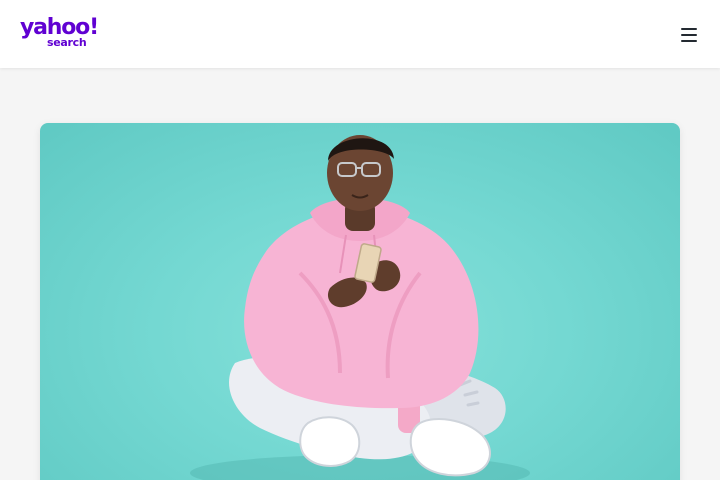  What do you see at coordinates (689, 35) in the screenshot?
I see `hamburger-menu-icon` at bounding box center [689, 35].